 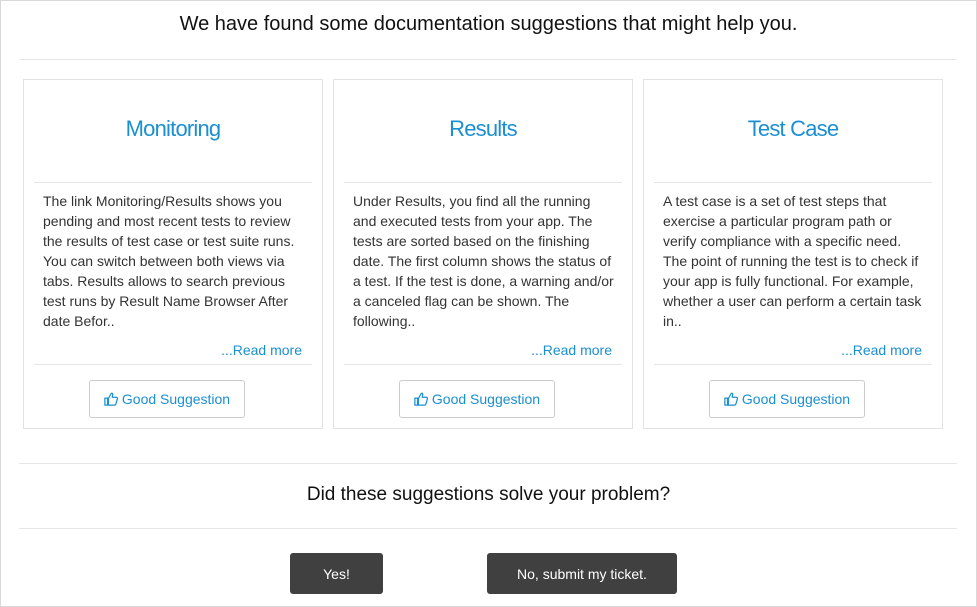 What do you see at coordinates (793, 129) in the screenshot?
I see `card-title: Test Case` at bounding box center [793, 129].